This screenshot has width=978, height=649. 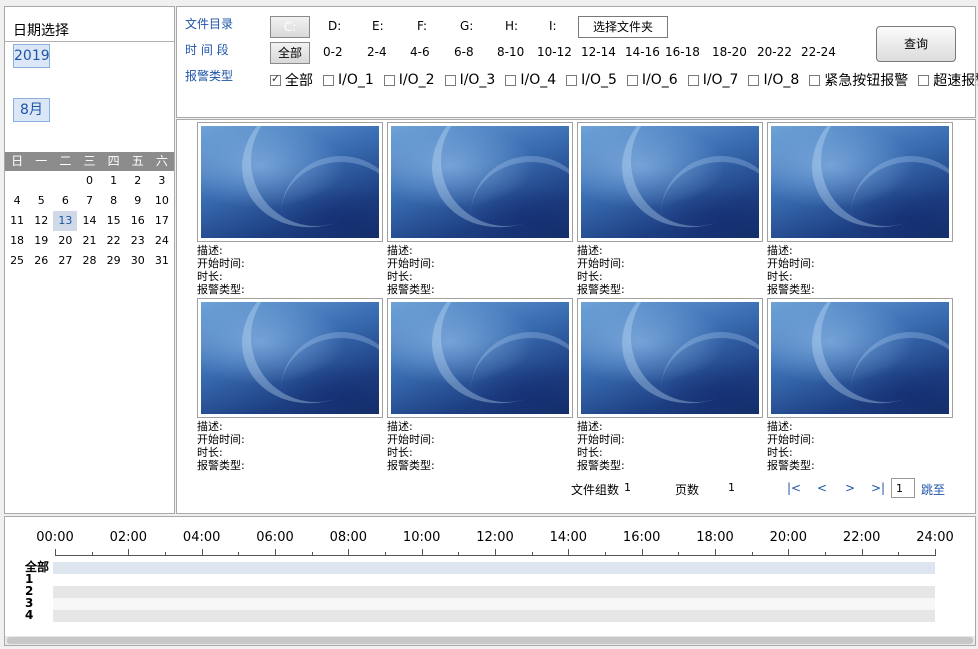 What do you see at coordinates (623, 27) in the screenshot?
I see `select-folder-button: 选择文件夹` at bounding box center [623, 27].